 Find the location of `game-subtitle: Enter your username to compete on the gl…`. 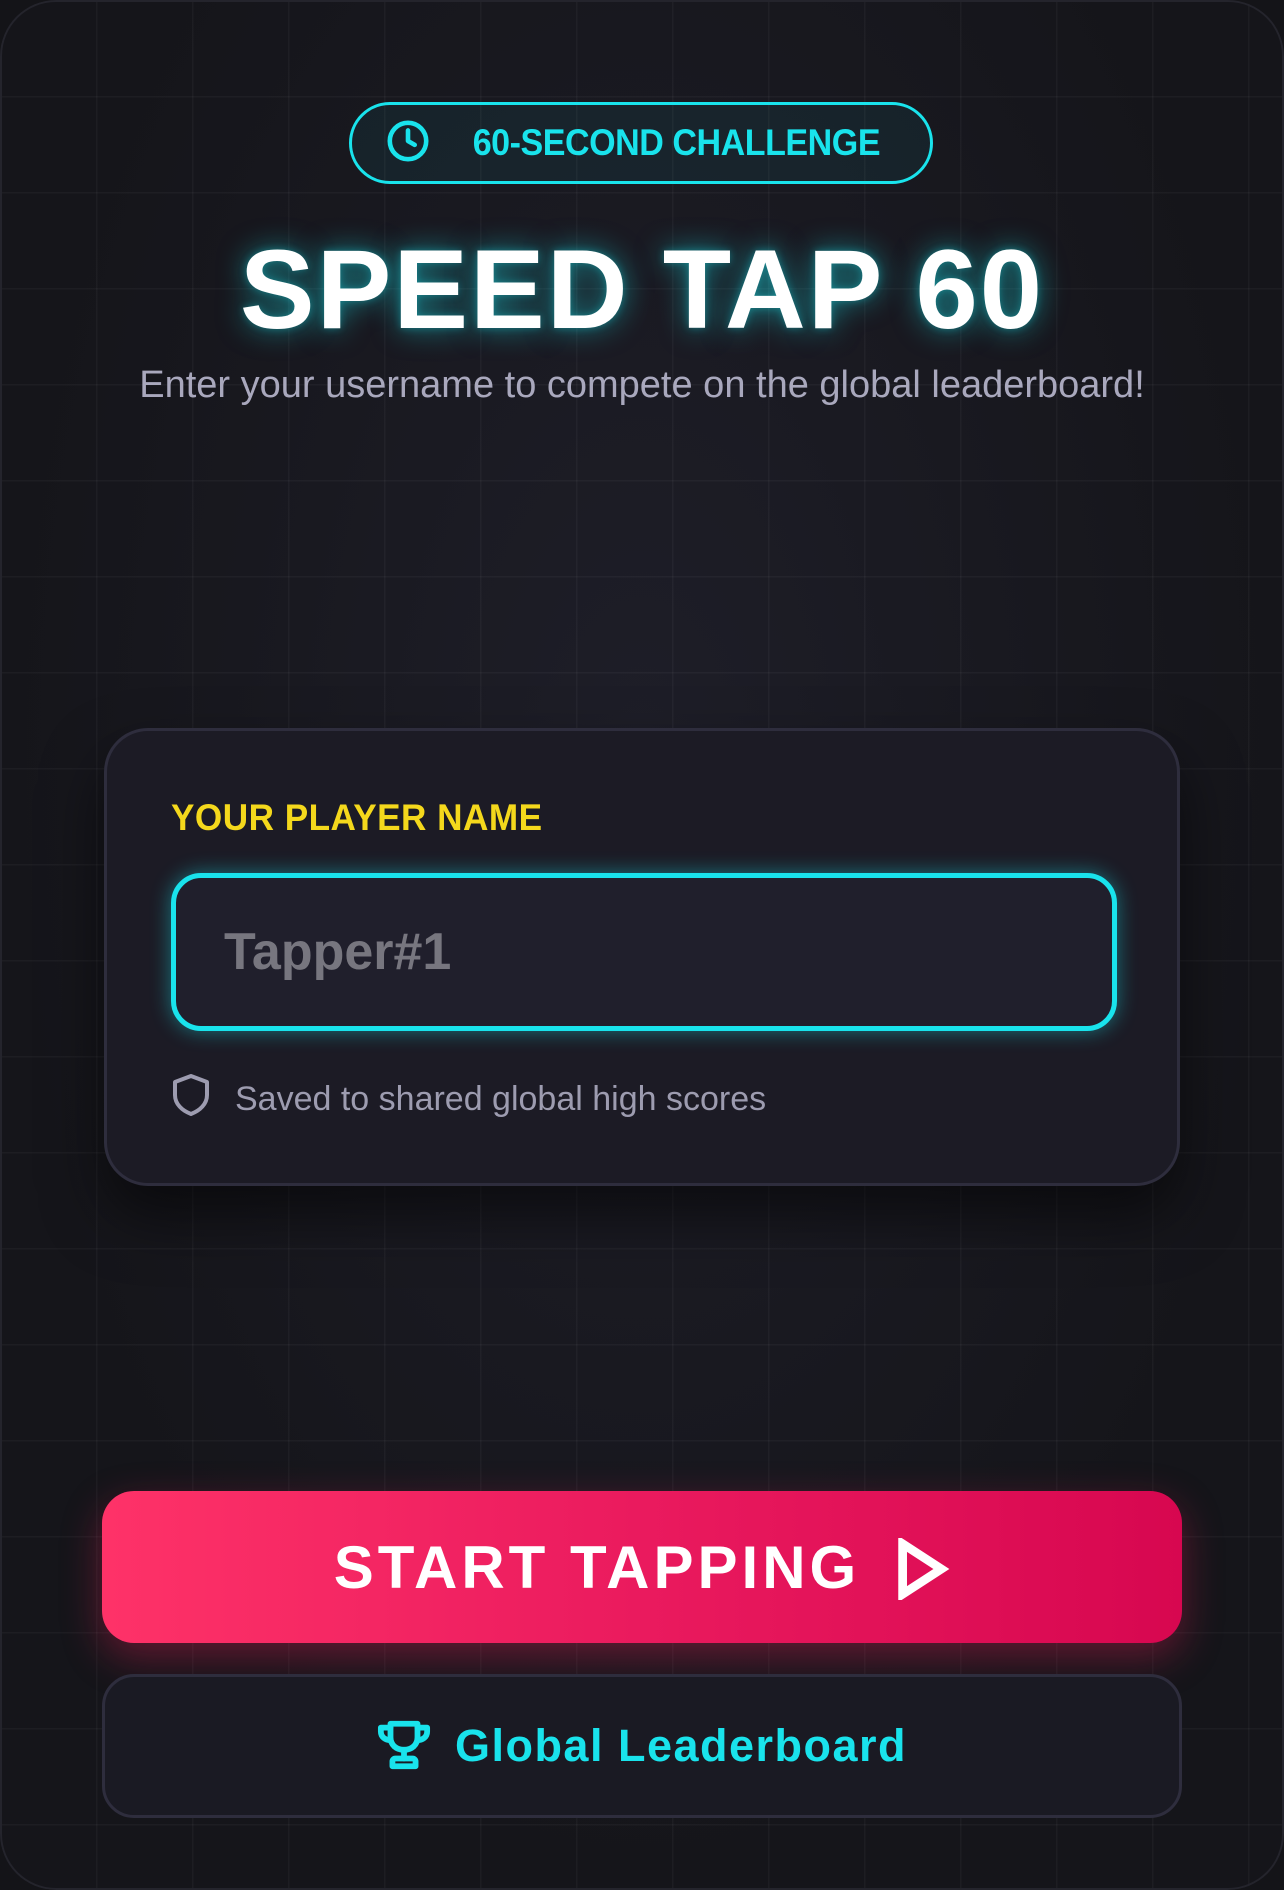

game-subtitle: Enter your username to compete on the gl… is located at coordinates (642, 385).